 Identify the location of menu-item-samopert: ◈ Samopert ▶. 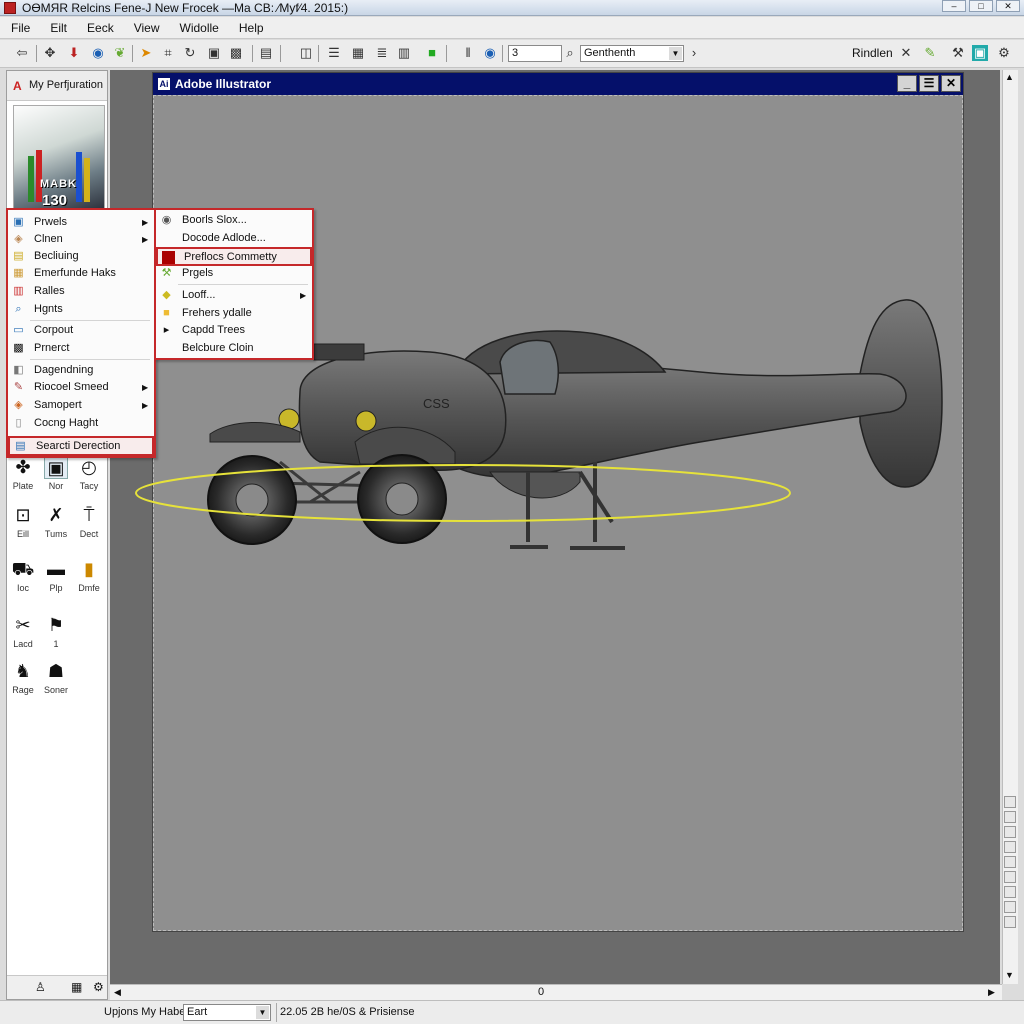
(81, 405).